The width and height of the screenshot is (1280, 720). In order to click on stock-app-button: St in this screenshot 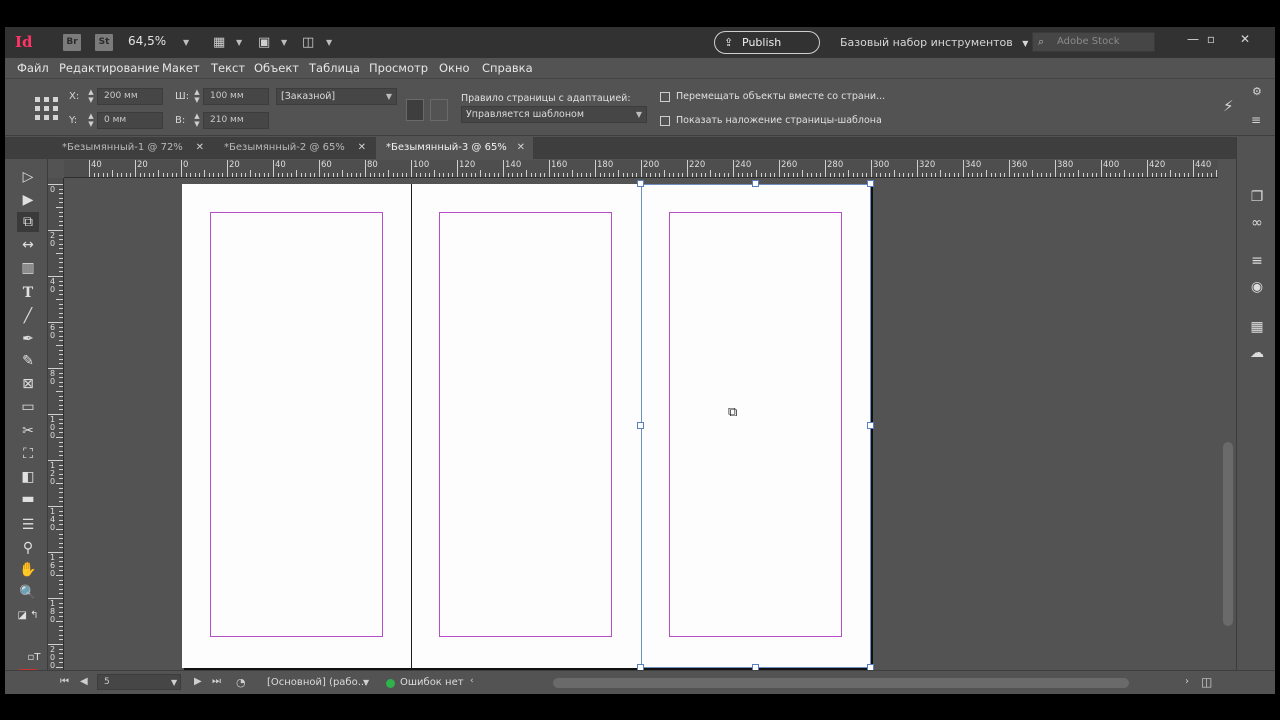, I will do `click(104, 42)`.